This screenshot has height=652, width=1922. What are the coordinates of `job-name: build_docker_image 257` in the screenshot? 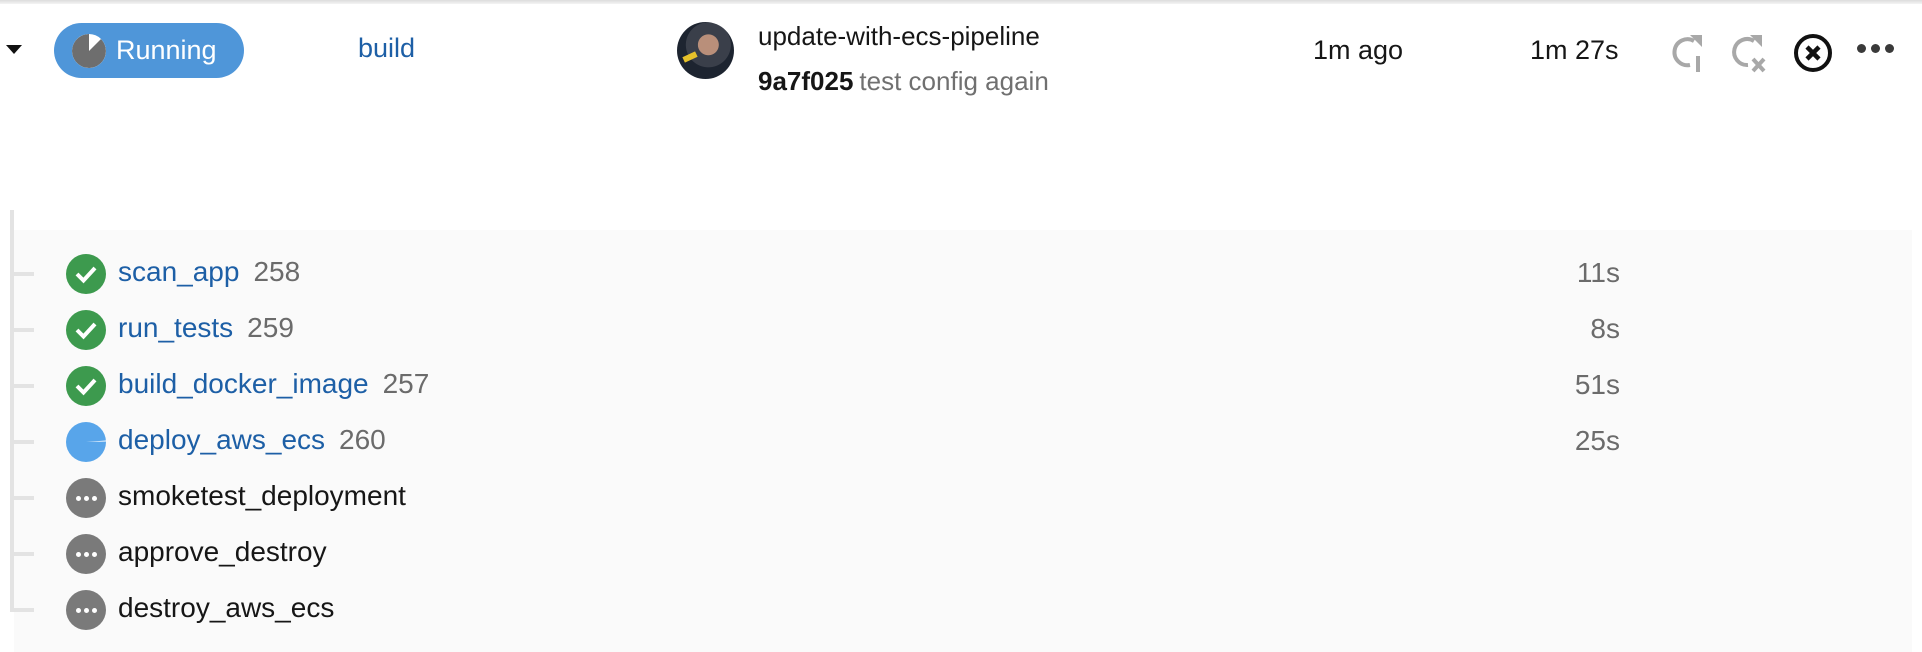 It's located at (273, 384).